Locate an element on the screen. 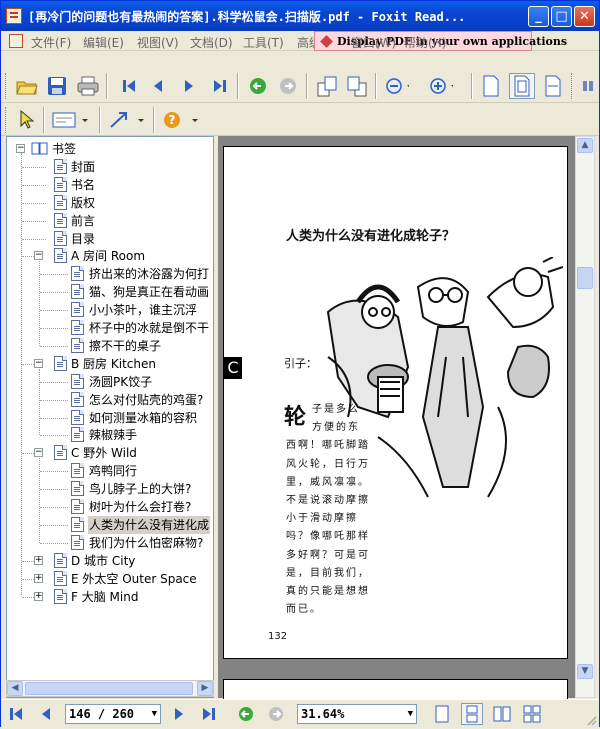 This screenshot has height=729, width=600. menu-file: 文件(F) is located at coordinates (51, 42).